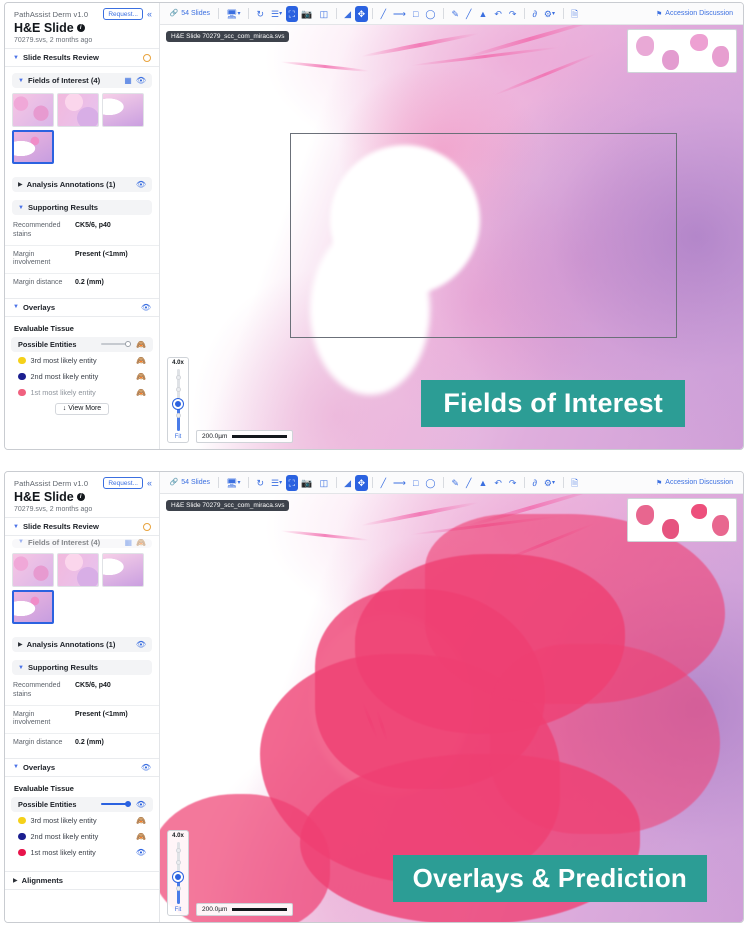 Image resolution: width=748 pixels, height=927 pixels. Describe the element at coordinates (383, 483) in the screenshot. I see `line-icon: ╱` at that location.